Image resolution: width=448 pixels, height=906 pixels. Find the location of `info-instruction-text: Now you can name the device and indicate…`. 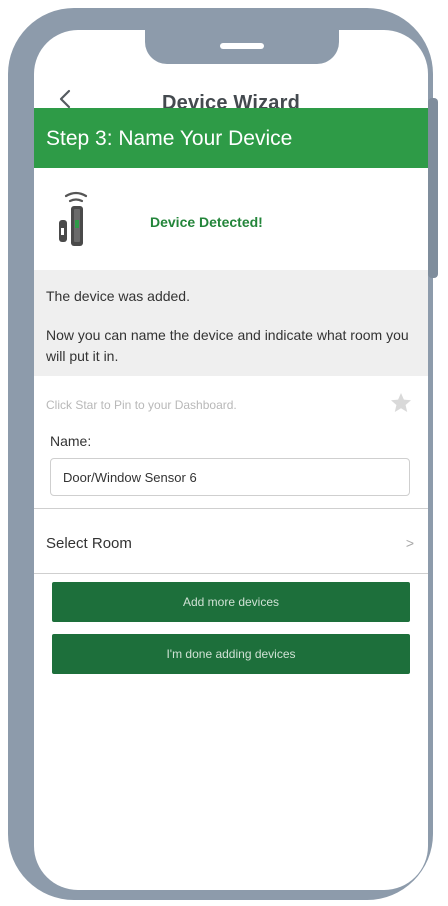

info-instruction-text: Now you can name the device and indicate… is located at coordinates (227, 345).